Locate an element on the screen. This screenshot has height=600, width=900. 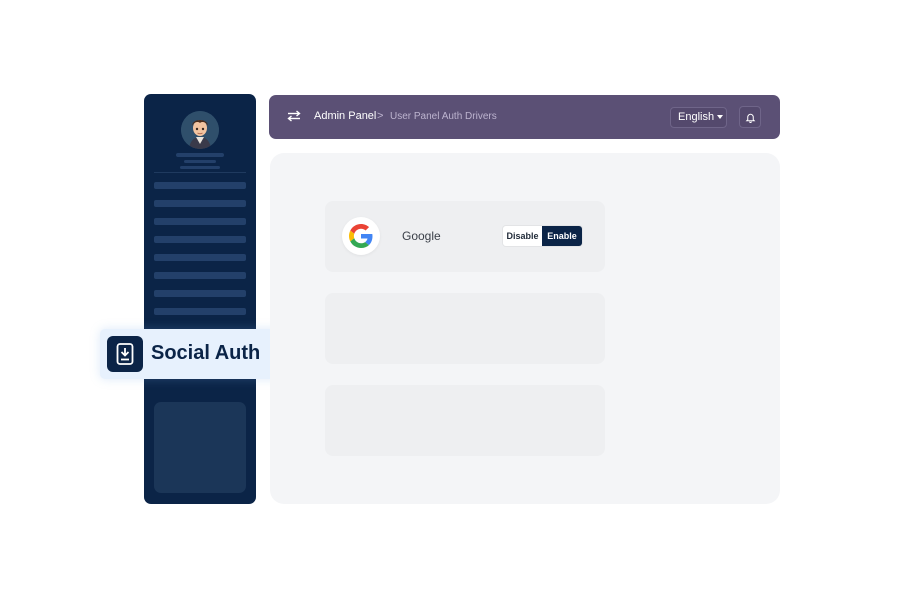
google-icon is located at coordinates (361, 236).